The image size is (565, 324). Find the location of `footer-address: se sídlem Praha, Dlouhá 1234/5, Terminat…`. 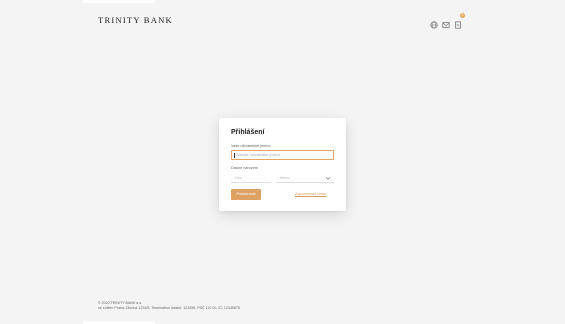

footer-address: se sídlem Praha, Dlouhá 1234/5, Terminat… is located at coordinates (169, 308).